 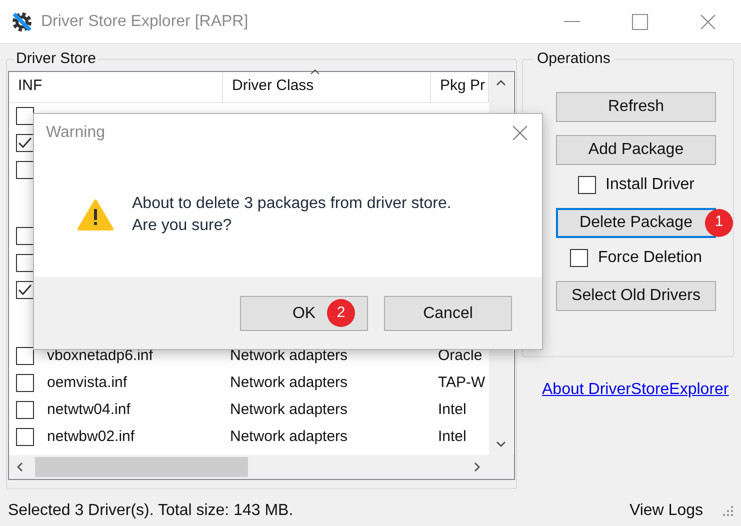 What do you see at coordinates (315, 72) in the screenshot?
I see `sort-caret-icon` at bounding box center [315, 72].